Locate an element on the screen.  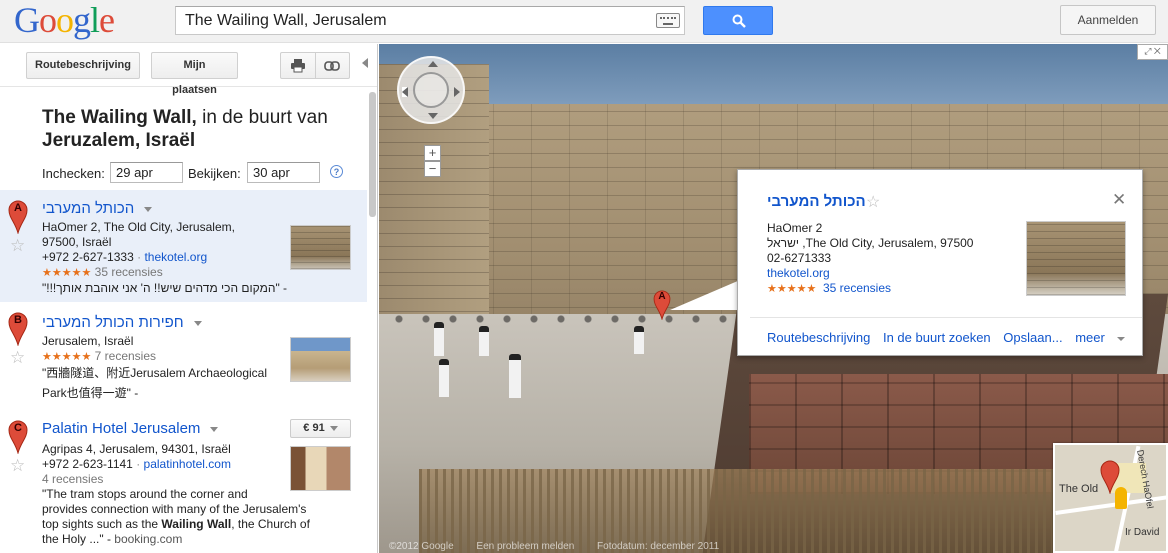
pegman-icon is located at coordinates (1121, 498).